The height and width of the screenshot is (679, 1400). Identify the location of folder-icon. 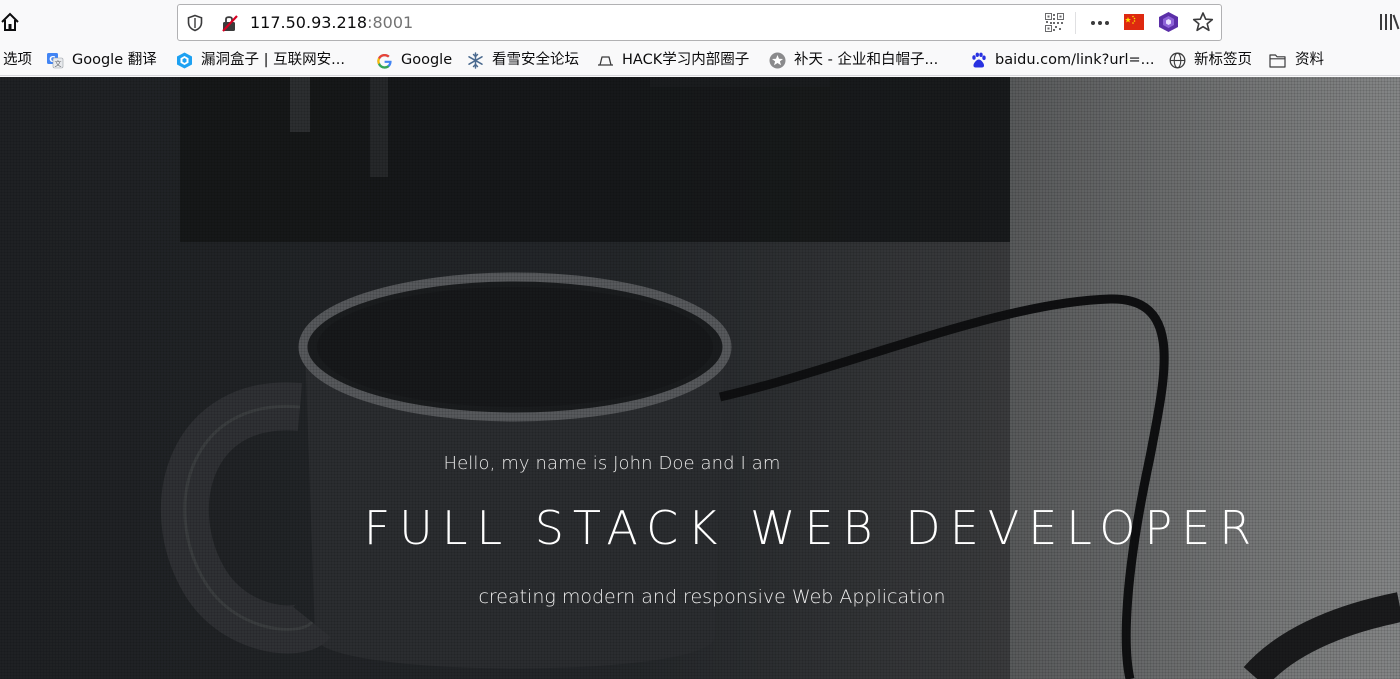
(1277, 60).